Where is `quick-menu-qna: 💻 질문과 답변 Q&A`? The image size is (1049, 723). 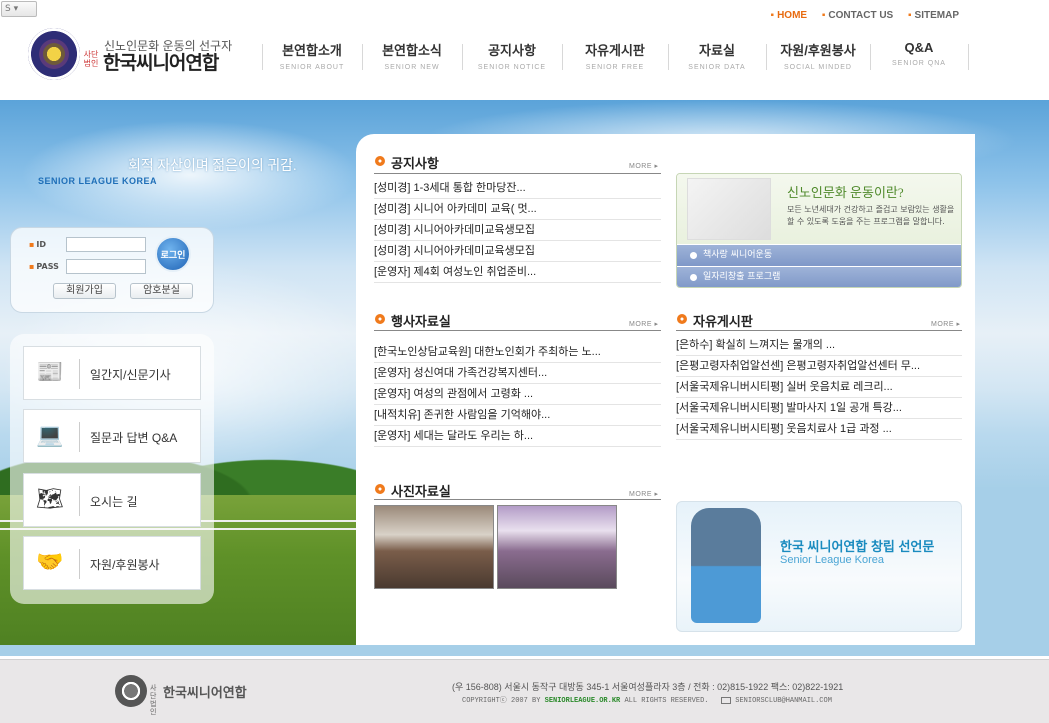
quick-menu-qna: 💻 질문과 답변 Q&A is located at coordinates (112, 436).